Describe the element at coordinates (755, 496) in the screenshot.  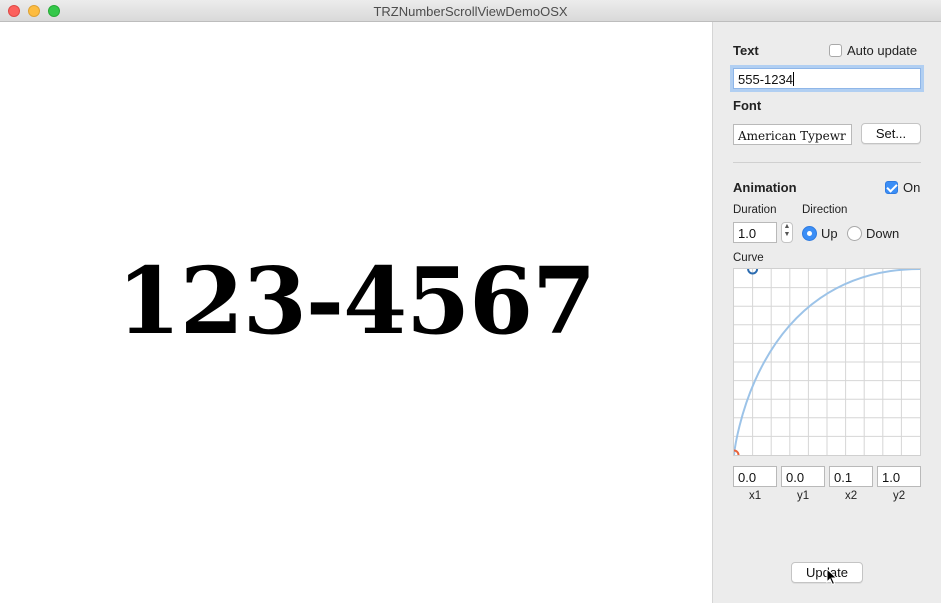
I see `x1-label: x1` at that location.